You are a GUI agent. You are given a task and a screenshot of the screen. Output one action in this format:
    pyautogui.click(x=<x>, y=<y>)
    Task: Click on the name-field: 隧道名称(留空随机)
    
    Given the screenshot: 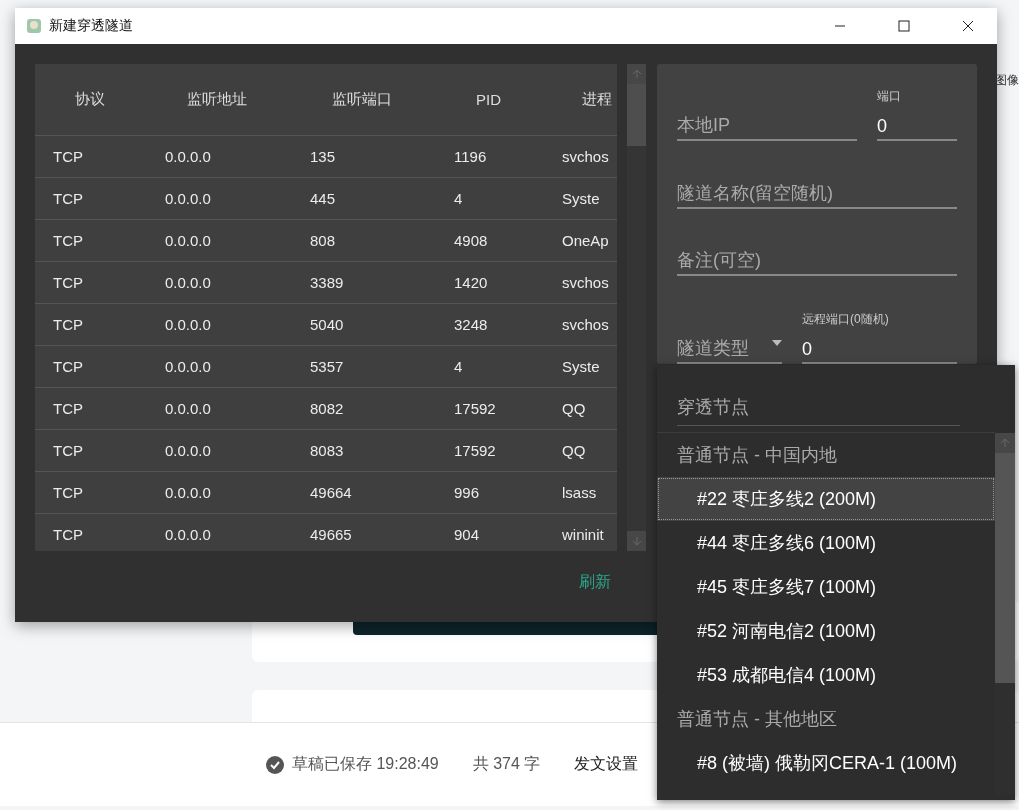 What is the action you would take?
    pyautogui.click(x=817, y=192)
    